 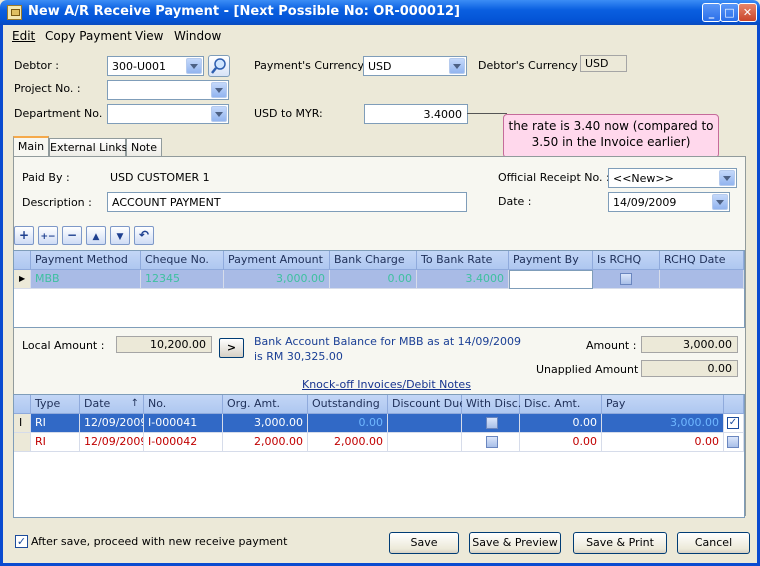 What do you see at coordinates (168, 90) in the screenshot?
I see `project-combo` at bounding box center [168, 90].